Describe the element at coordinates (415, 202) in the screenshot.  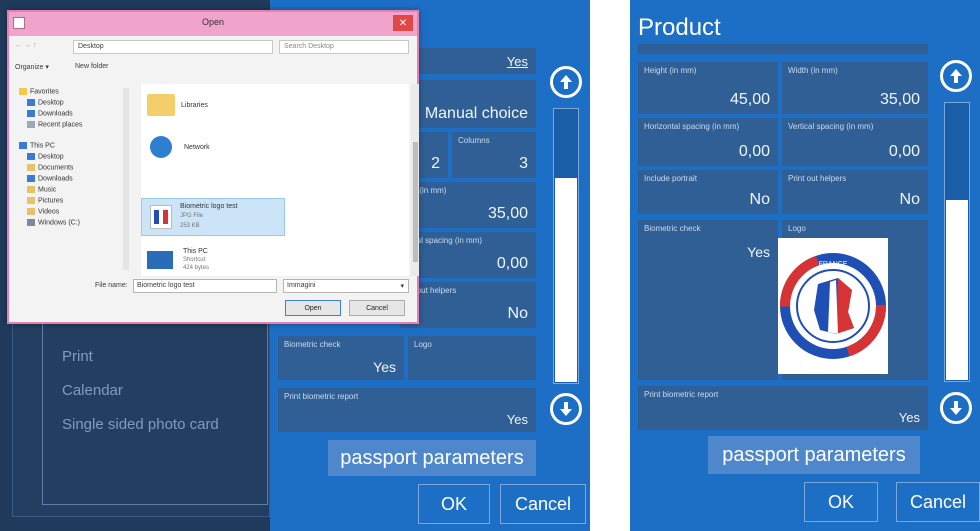
I see `file-scrollbar-thumb` at that location.